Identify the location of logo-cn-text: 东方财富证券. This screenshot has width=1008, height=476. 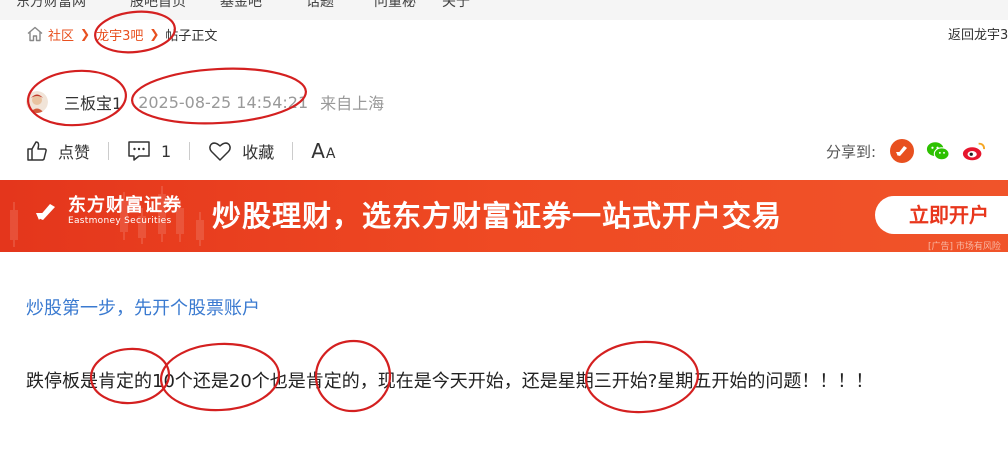
(125, 205).